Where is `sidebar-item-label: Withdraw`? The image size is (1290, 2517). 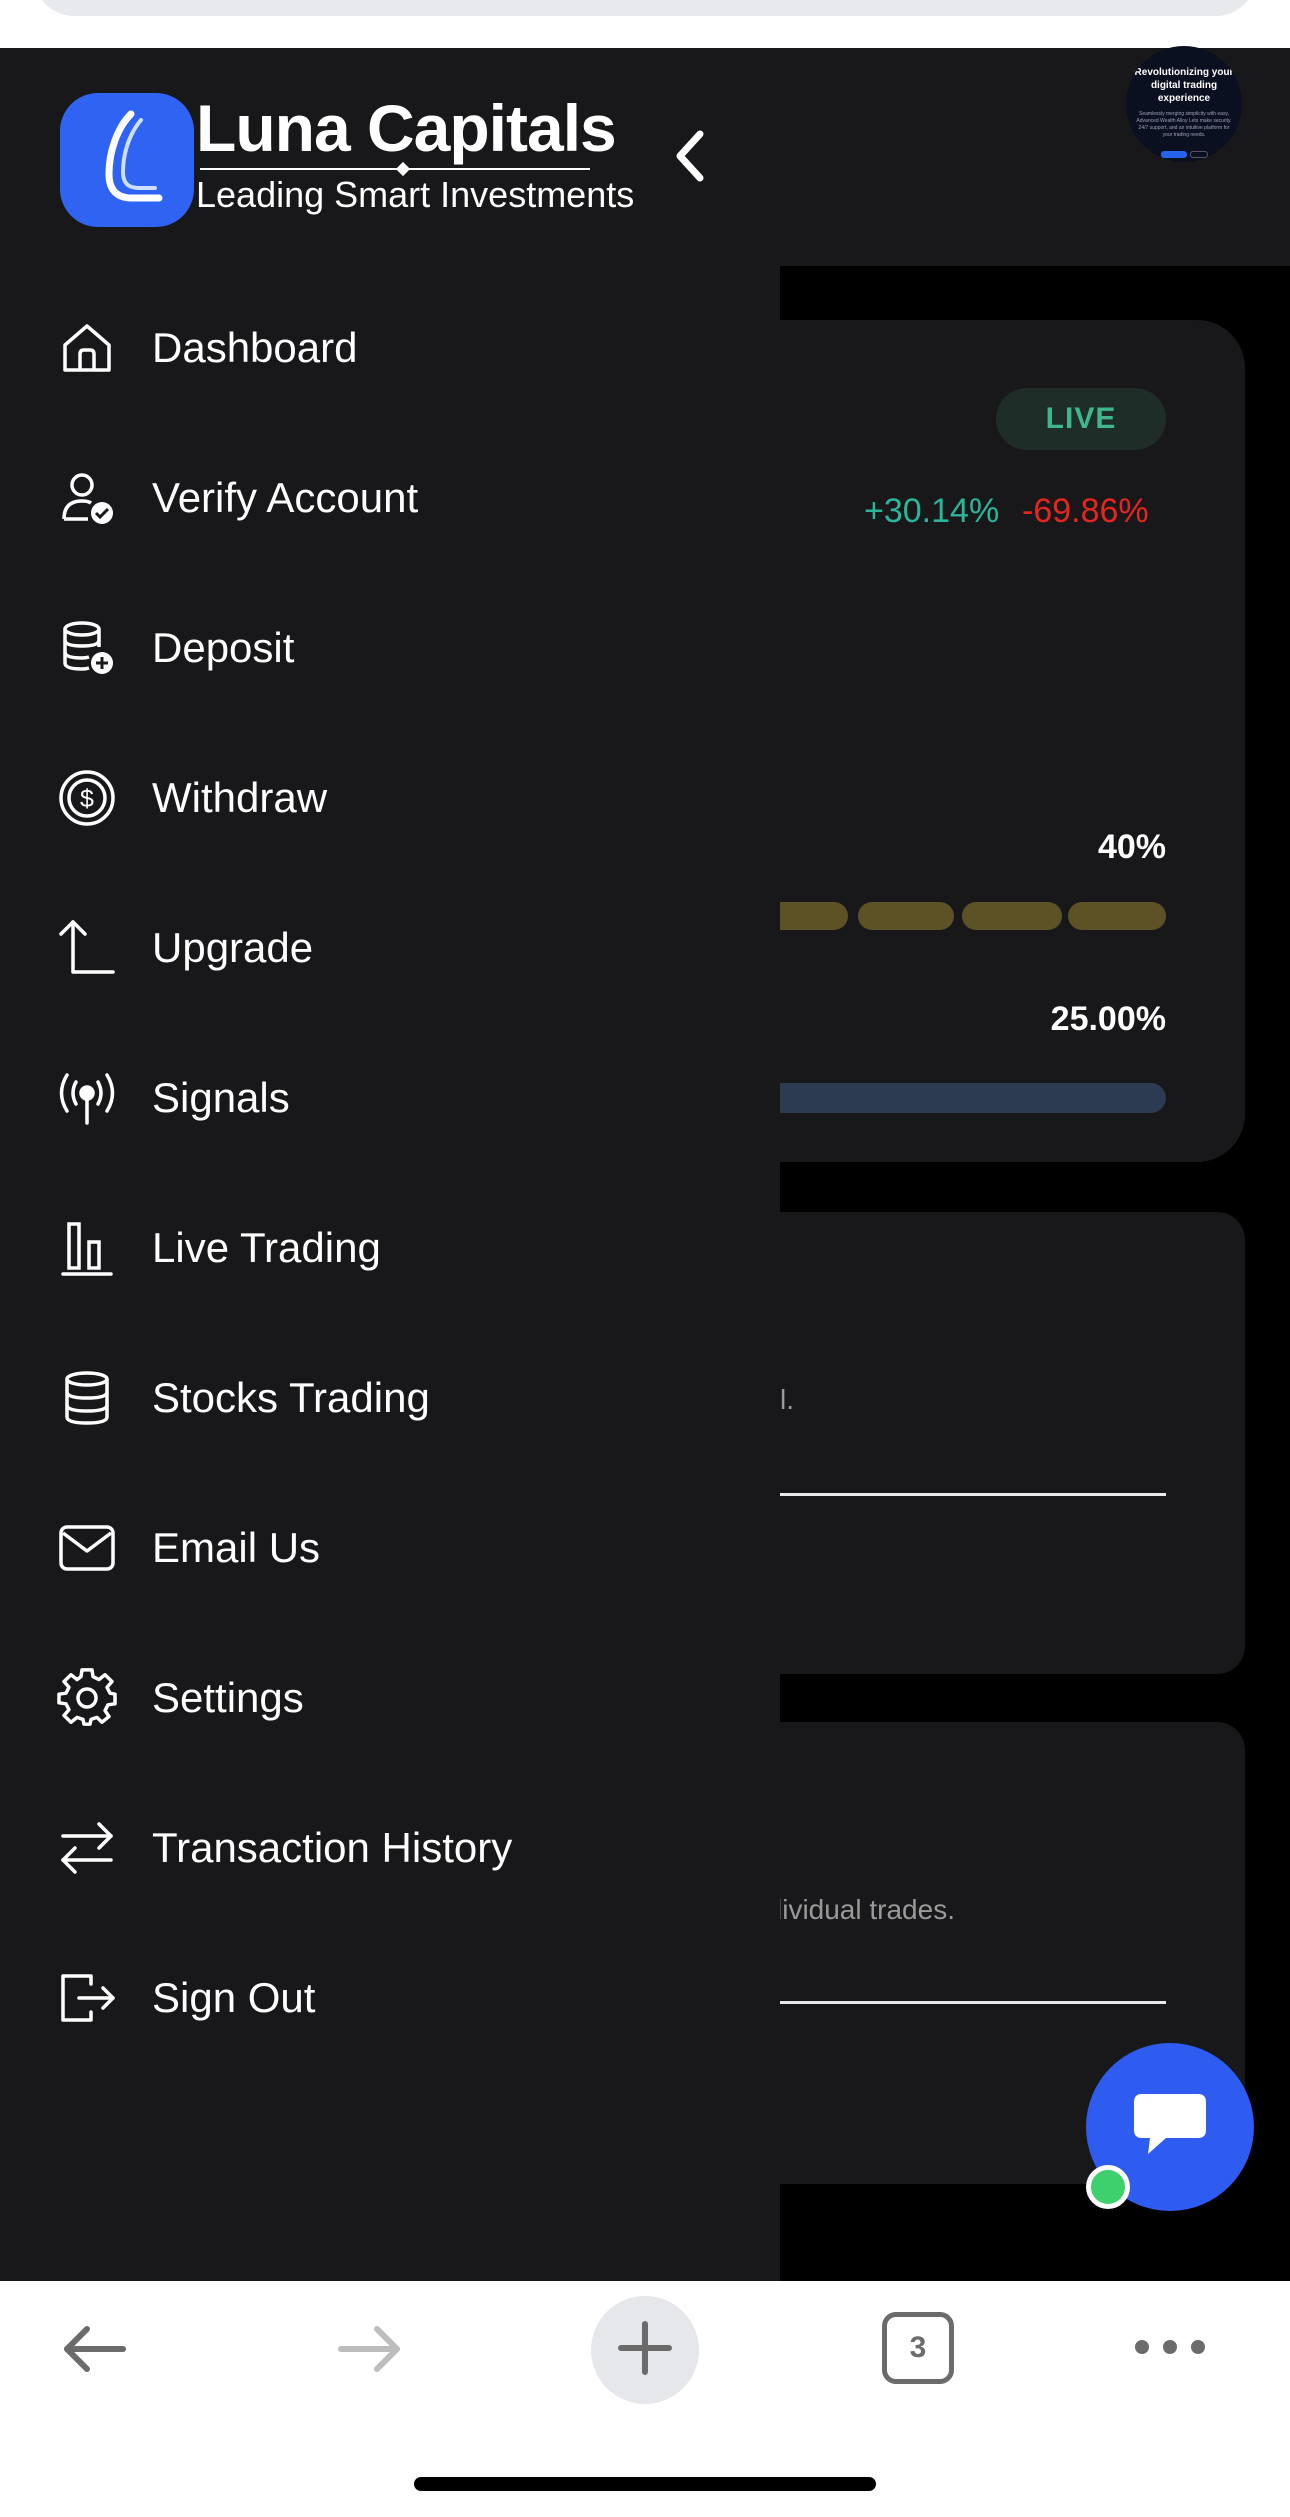
sidebar-item-label: Withdraw is located at coordinates (240, 797).